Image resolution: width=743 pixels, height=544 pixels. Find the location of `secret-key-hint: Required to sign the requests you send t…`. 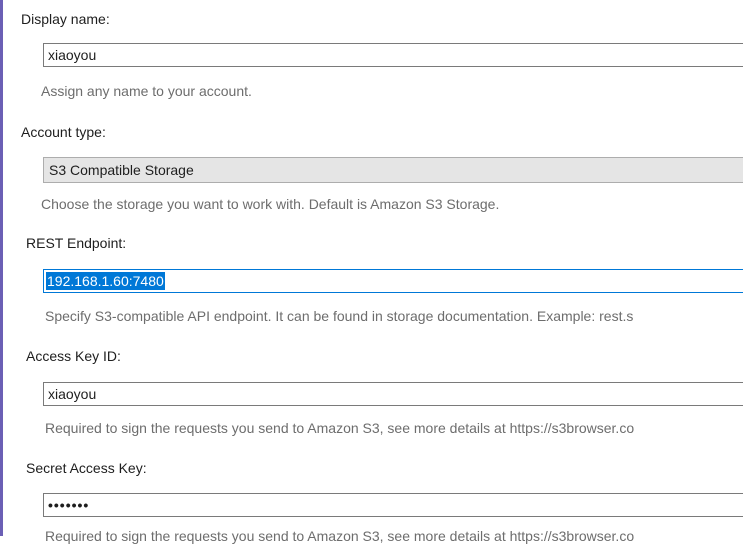

secret-key-hint: Required to sign the requests you send t… is located at coordinates (340, 536).